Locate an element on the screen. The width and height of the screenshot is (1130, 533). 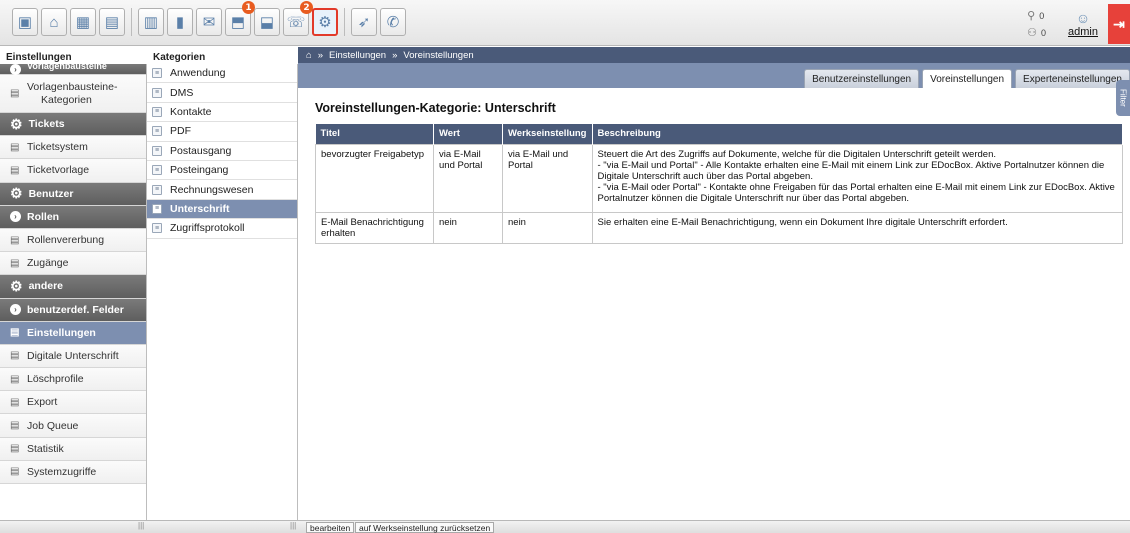
home-icon: ⌂ is located at coordinates (309, 55).